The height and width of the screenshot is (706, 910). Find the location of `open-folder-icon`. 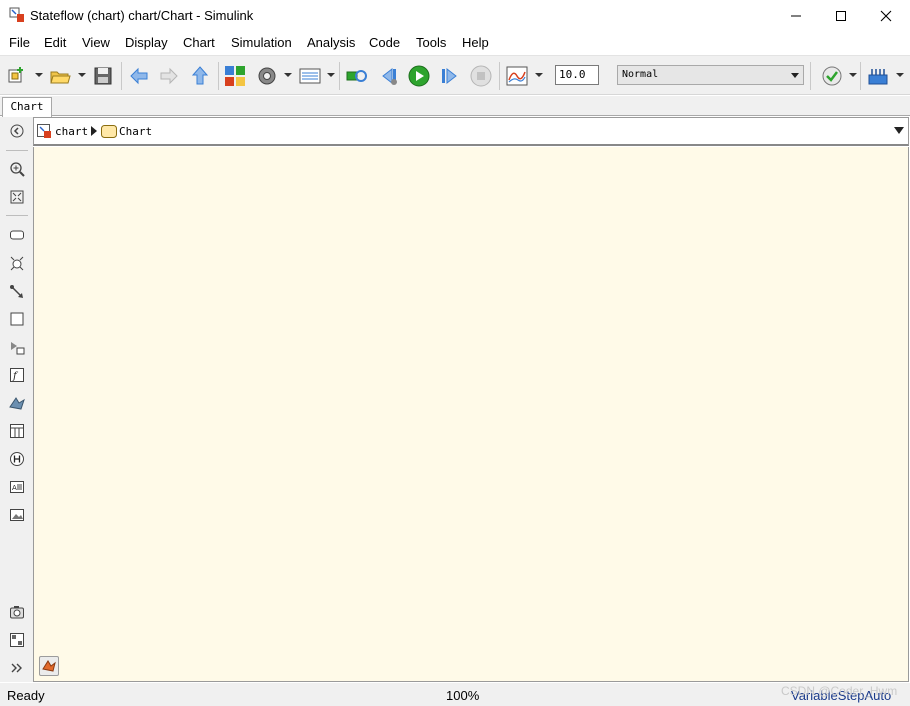

open-folder-icon is located at coordinates (60, 77).